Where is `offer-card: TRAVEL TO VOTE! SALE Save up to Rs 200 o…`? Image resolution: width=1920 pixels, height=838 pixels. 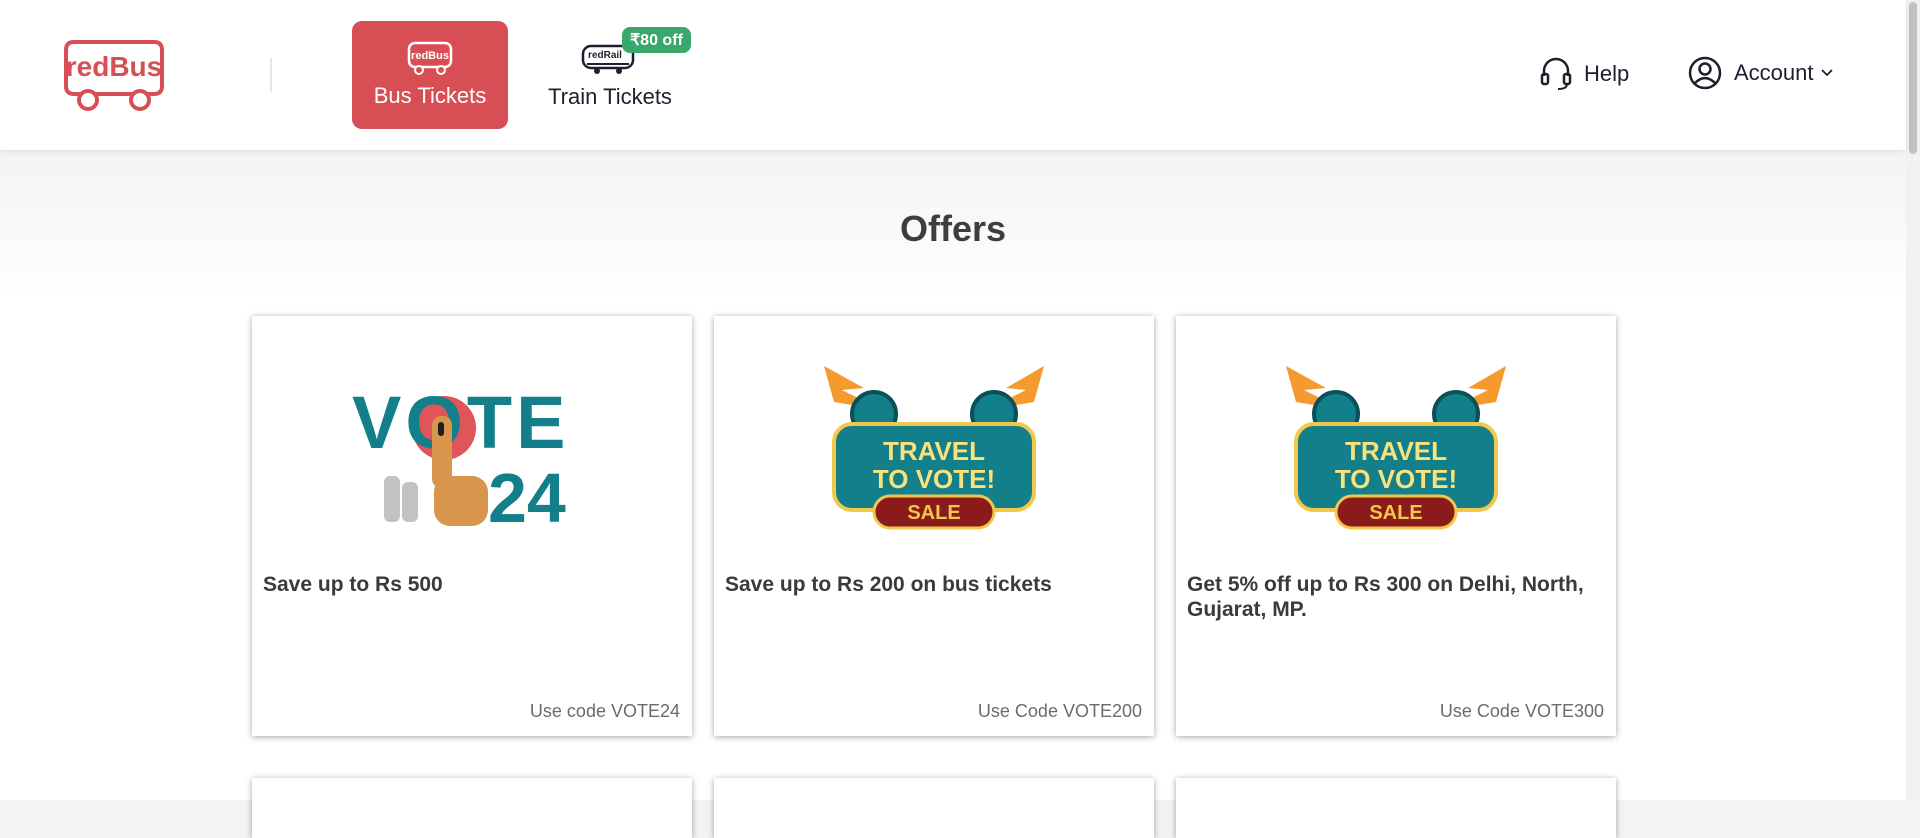
offer-card: TRAVEL TO VOTE! SALE Save up to Rs 200 o… is located at coordinates (934, 526).